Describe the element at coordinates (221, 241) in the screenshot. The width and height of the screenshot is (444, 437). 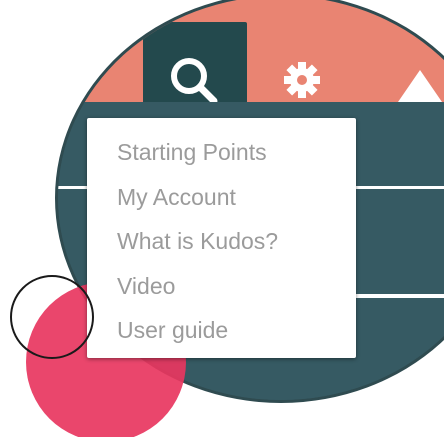
I see `menu-item-what-is-kudos: What is Kudos?` at that location.